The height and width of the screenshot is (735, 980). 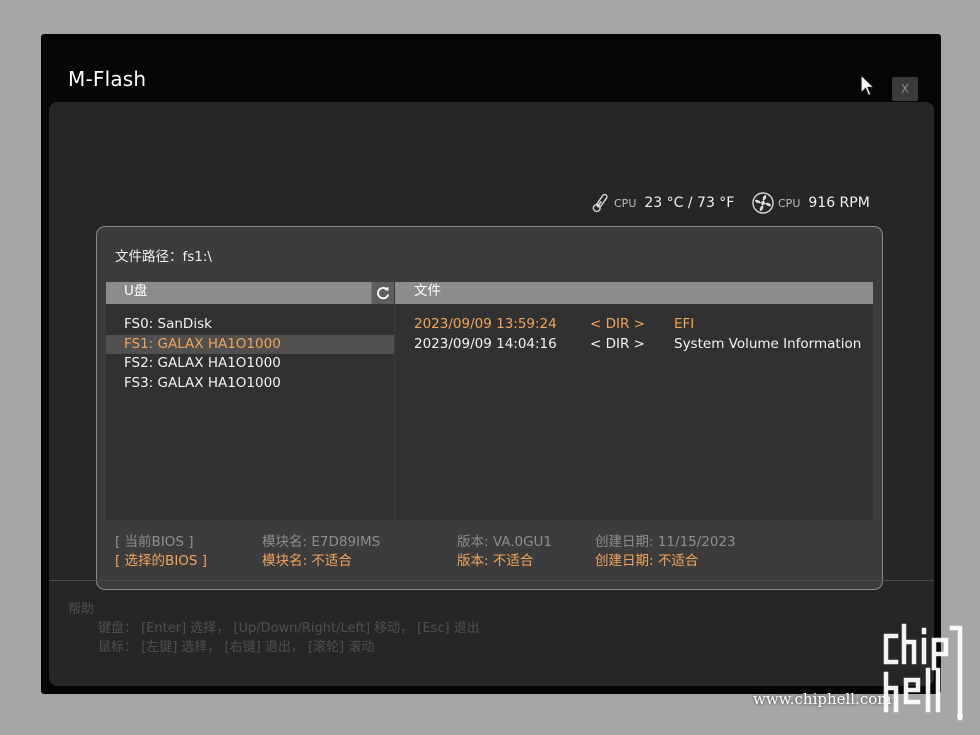 I want to click on selected-bios-module: 模块名: 不适合, so click(x=307, y=561).